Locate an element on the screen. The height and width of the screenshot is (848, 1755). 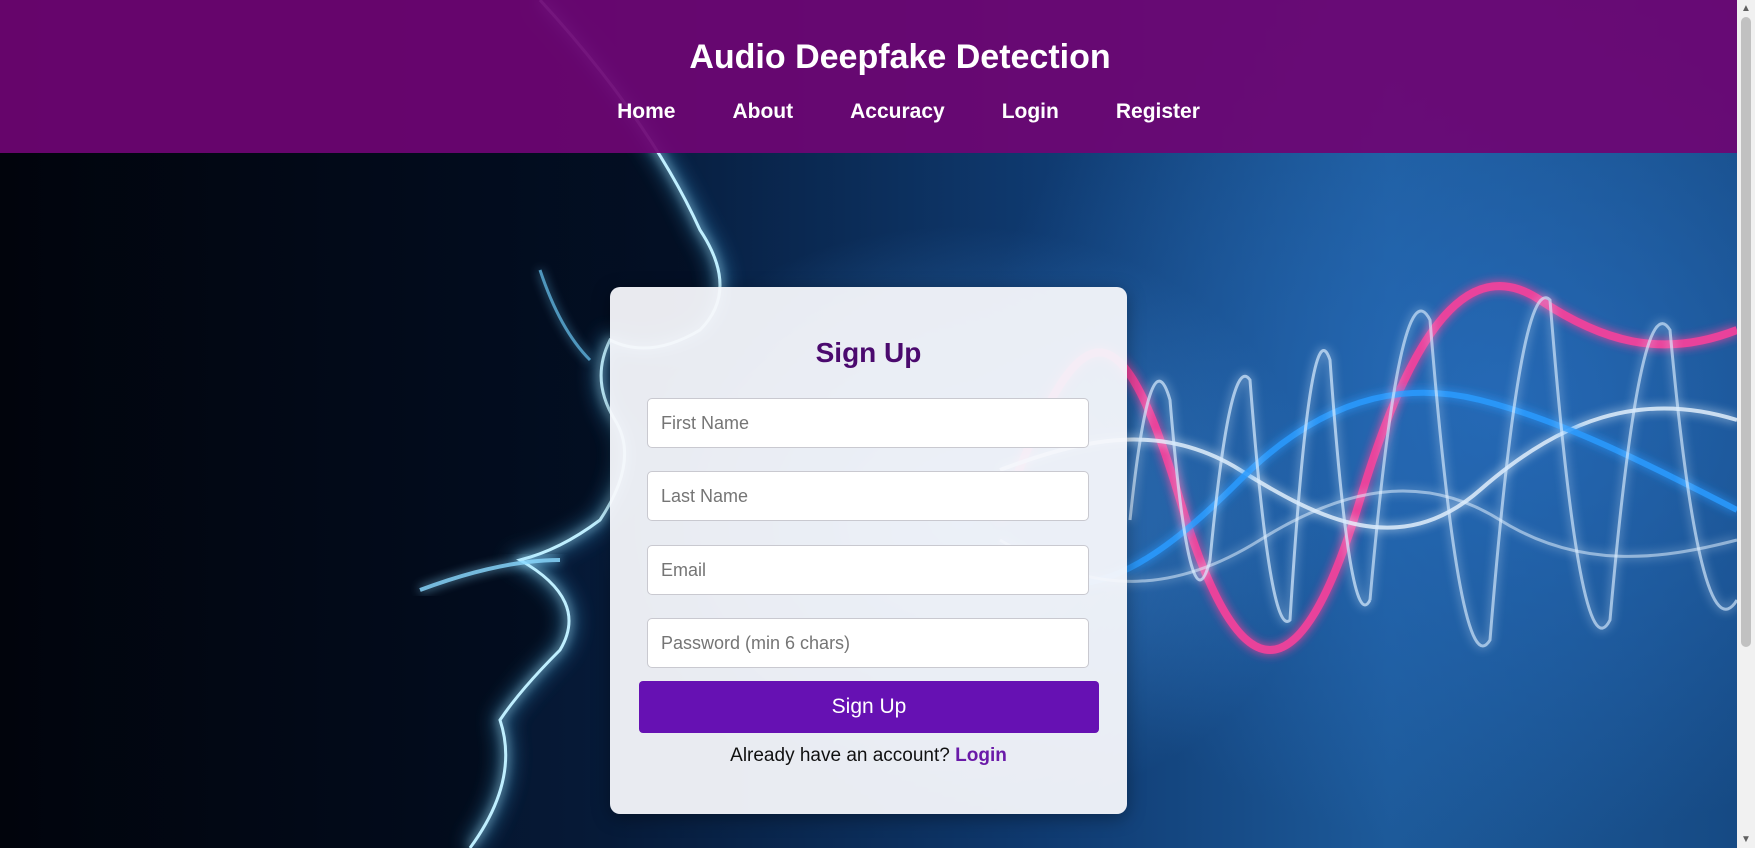
main-nav: Home About Accuracy Login Register is located at coordinates (868, 112).